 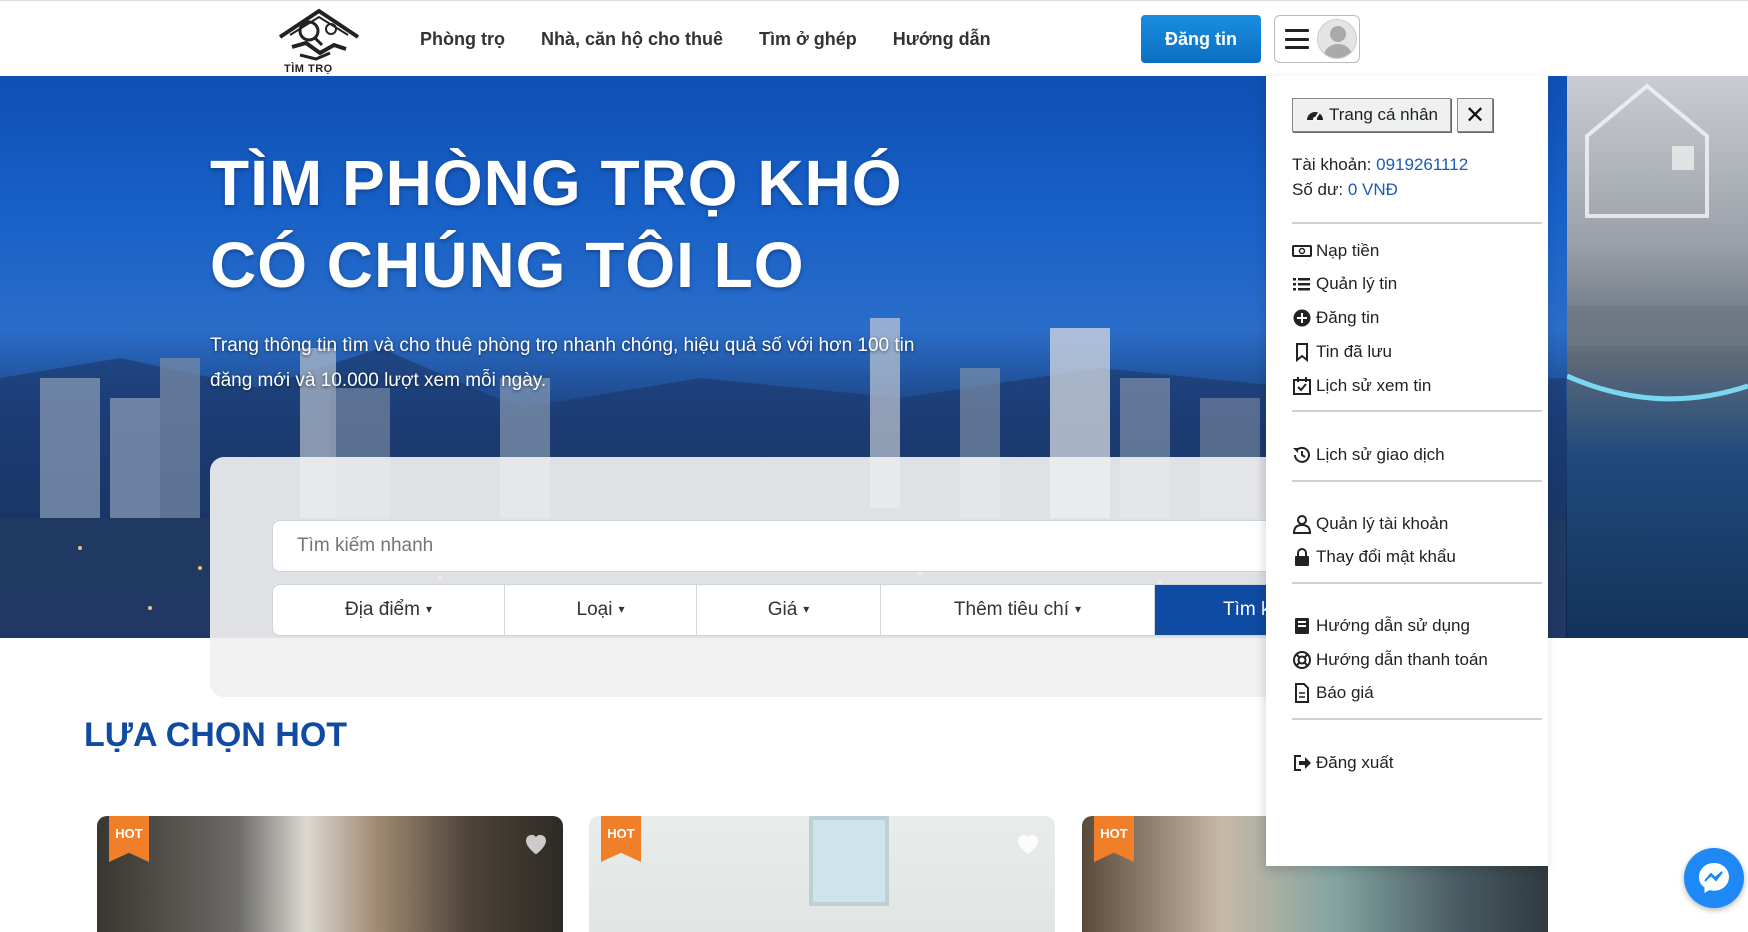 I want to click on dashboard-icon, so click(x=1315, y=116).